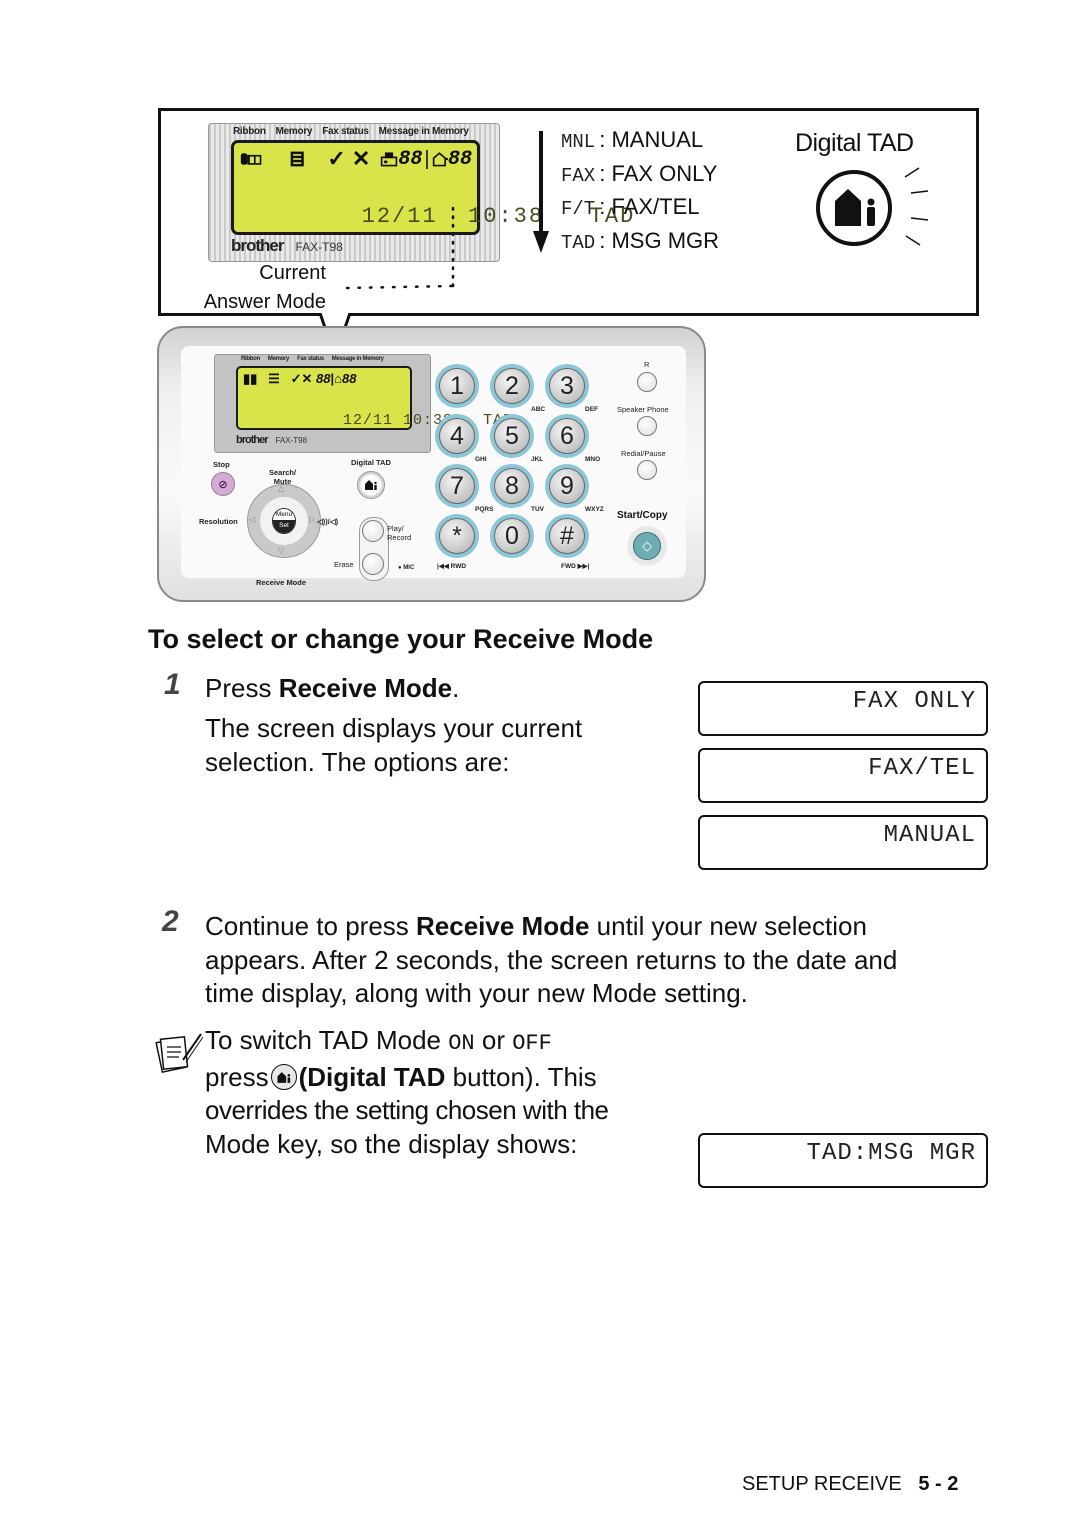 The width and height of the screenshot is (1080, 1529). I want to click on section-heading: To select or change your Receive Mode, so click(401, 639).